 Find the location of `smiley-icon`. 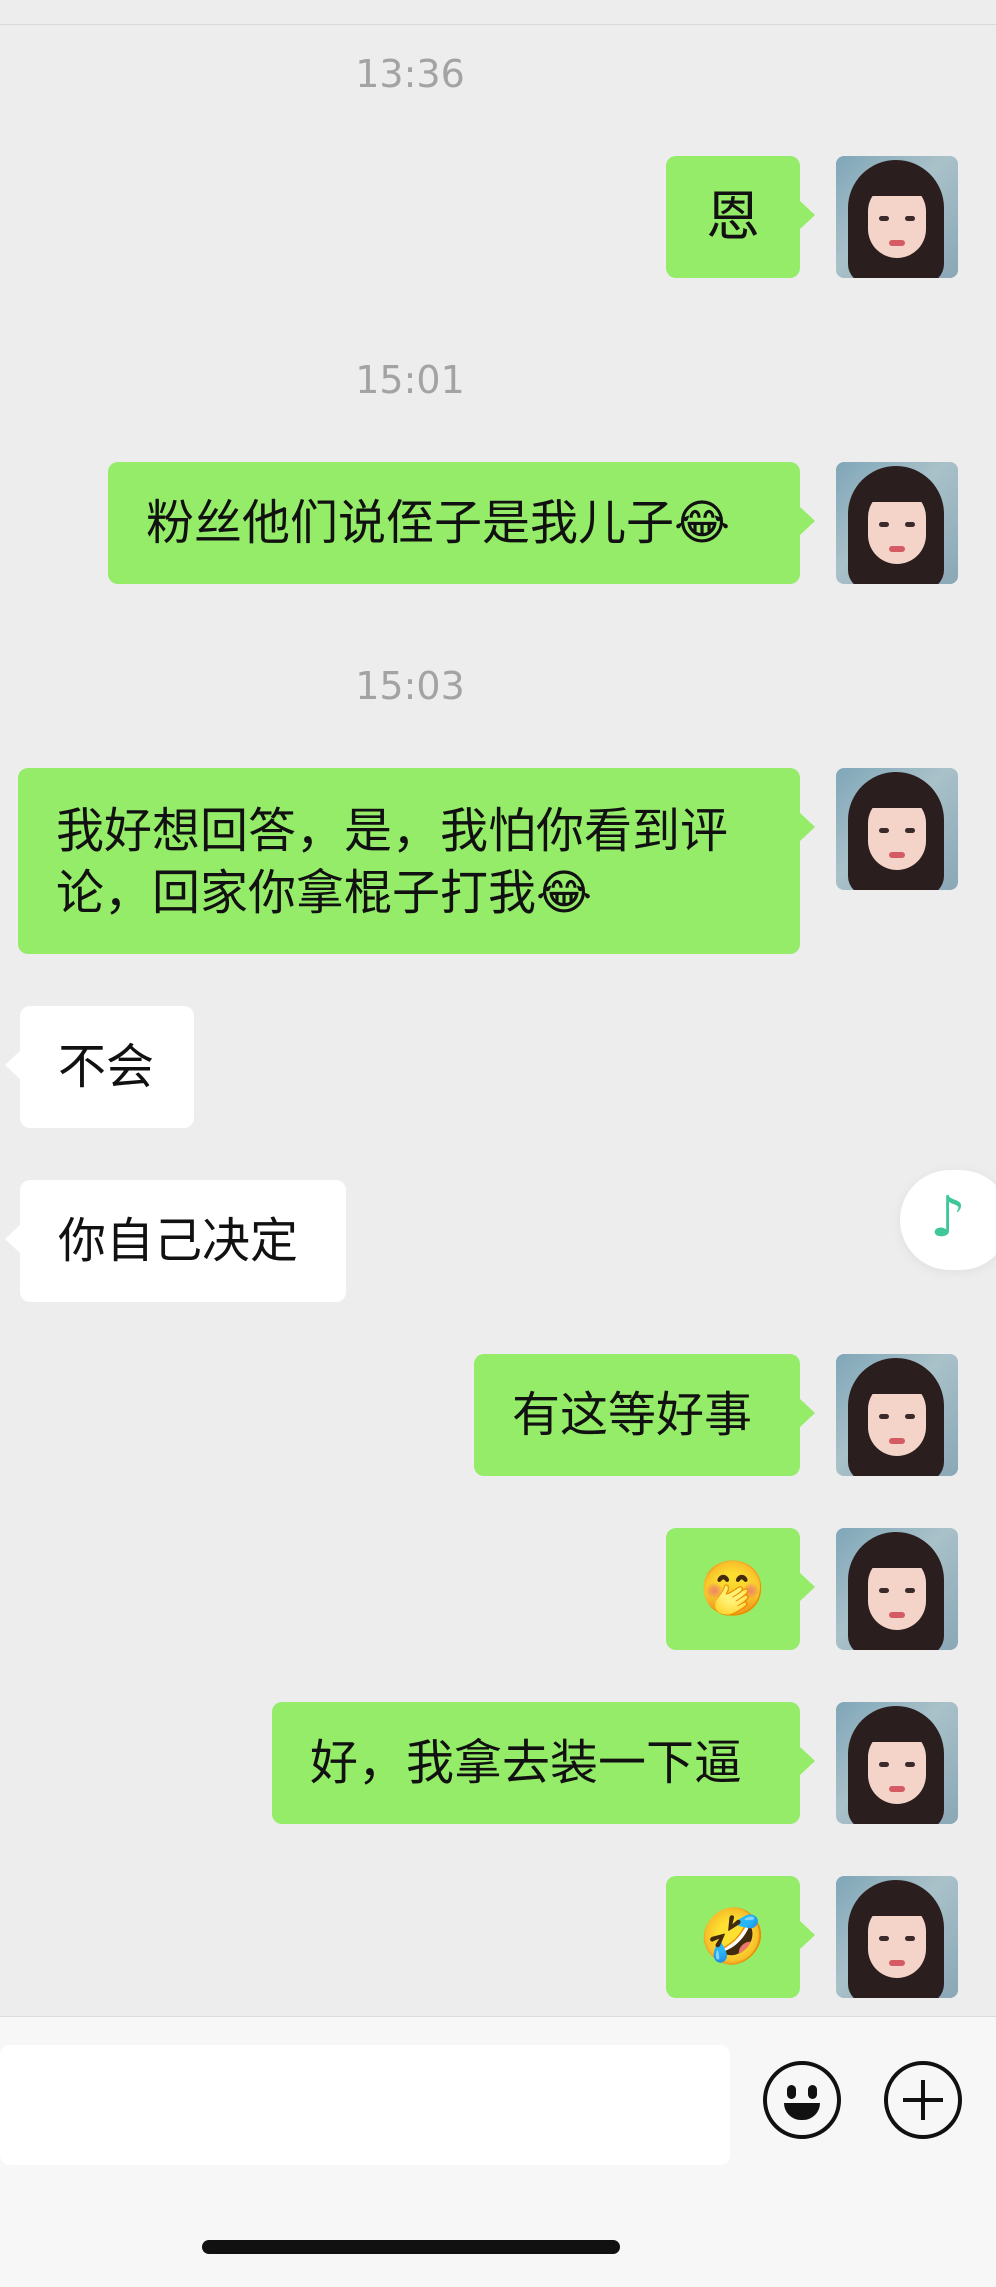

smiley-icon is located at coordinates (802, 2100).